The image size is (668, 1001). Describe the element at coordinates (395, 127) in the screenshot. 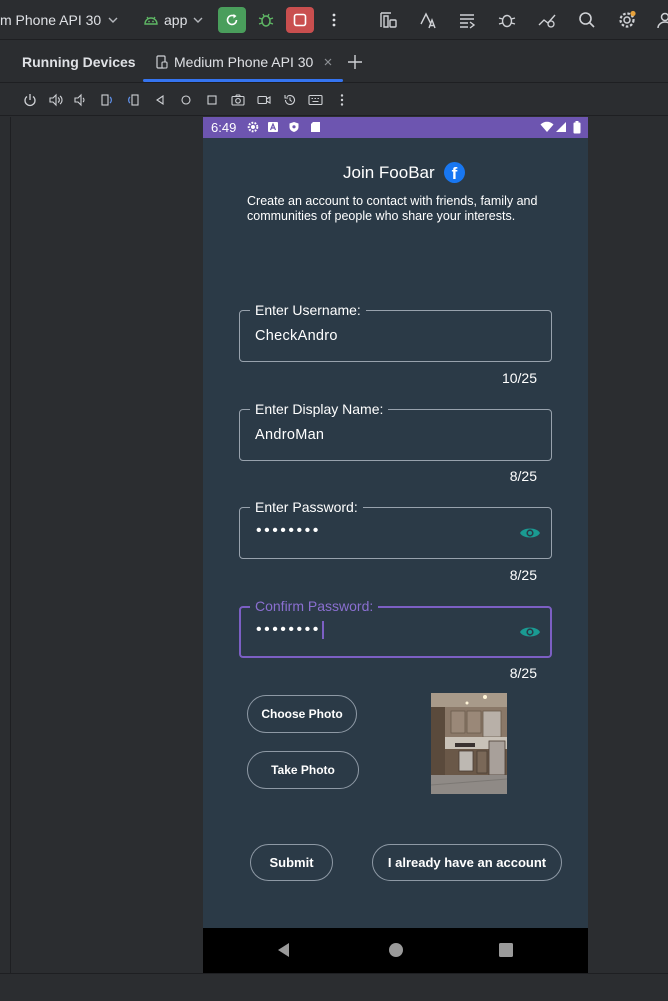

I see `android-status-bar: 6:49` at that location.